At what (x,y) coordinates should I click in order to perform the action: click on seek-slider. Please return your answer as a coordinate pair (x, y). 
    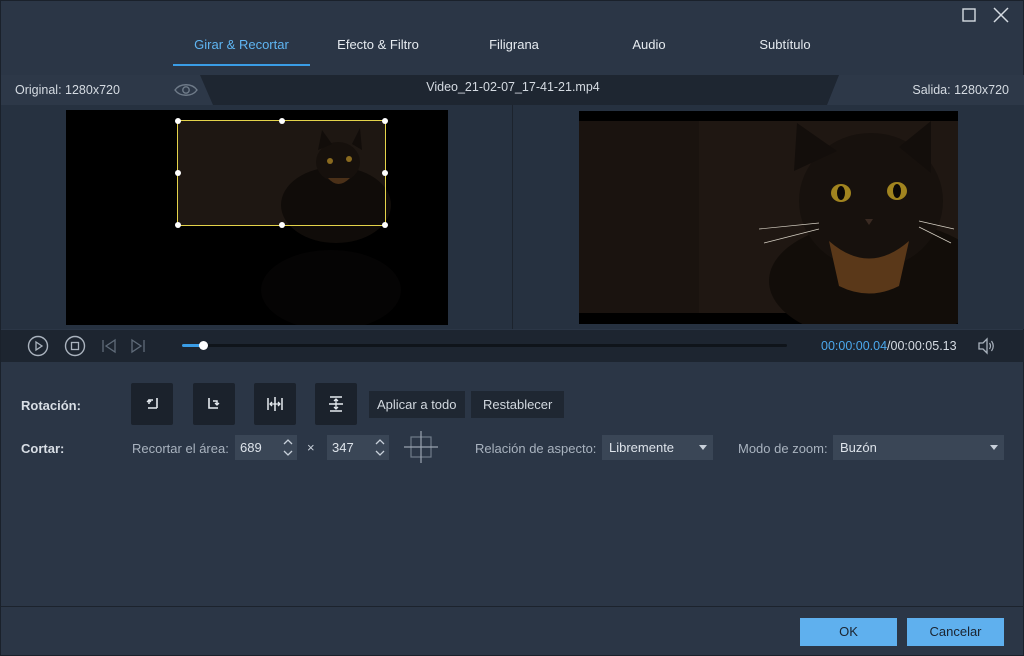
    Looking at the image, I should click on (484, 345).